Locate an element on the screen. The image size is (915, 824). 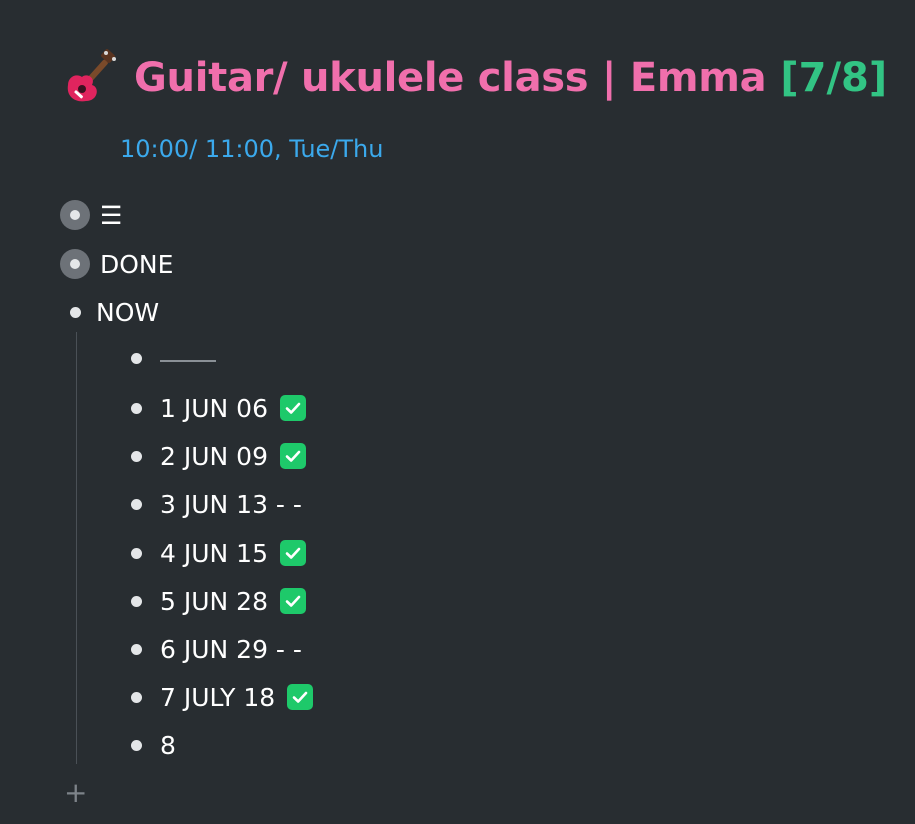
list-item: 2 JUN 09 is located at coordinates (218, 456).